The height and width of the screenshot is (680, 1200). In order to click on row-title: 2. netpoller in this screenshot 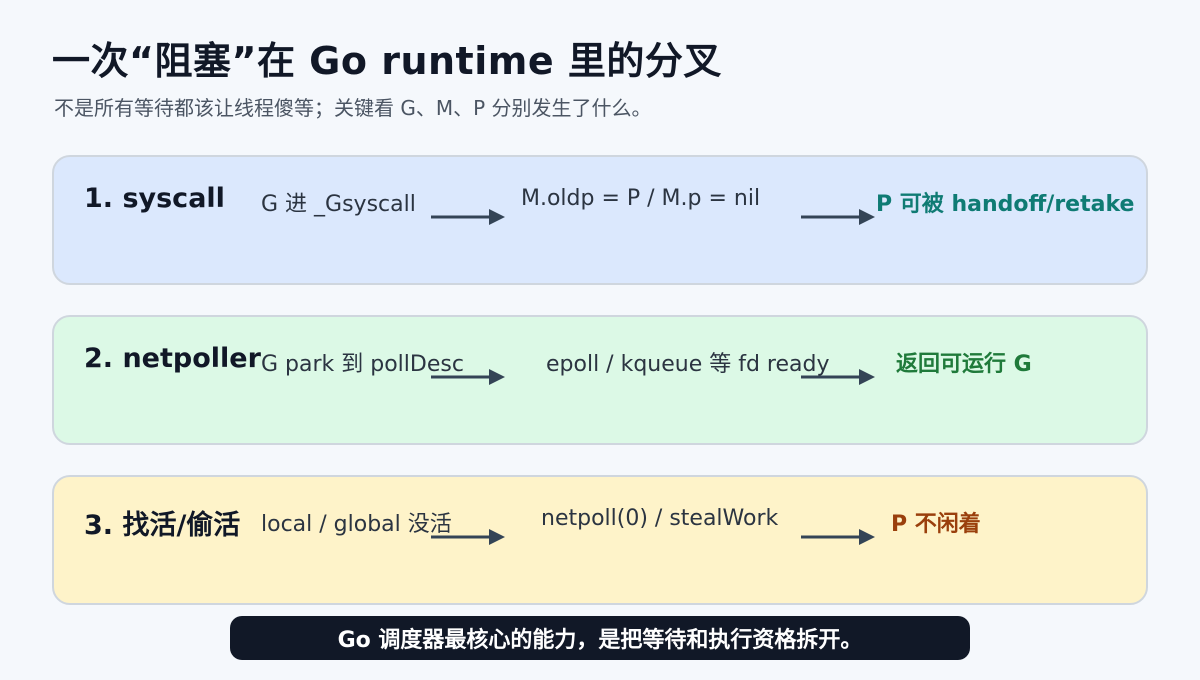, I will do `click(172, 358)`.